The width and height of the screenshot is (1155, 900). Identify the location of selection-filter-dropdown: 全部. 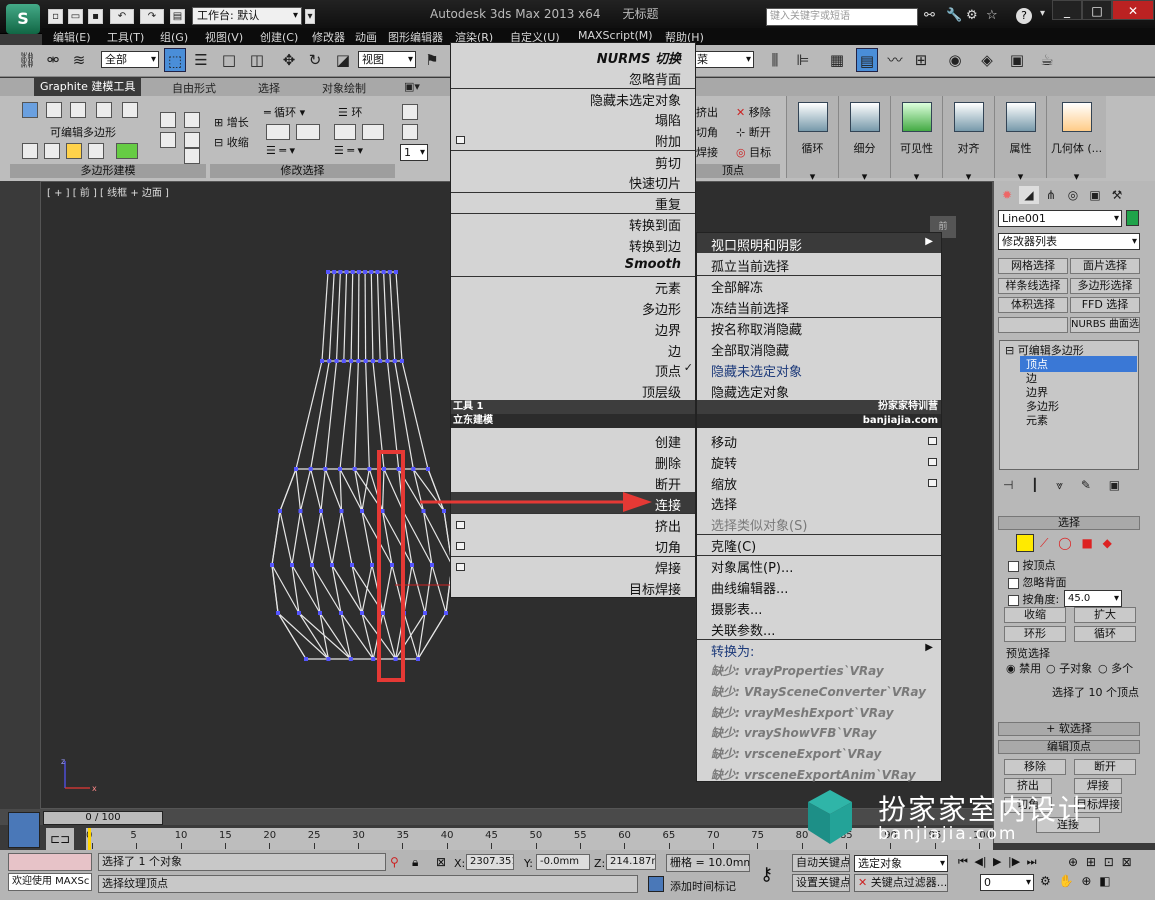
(130, 59).